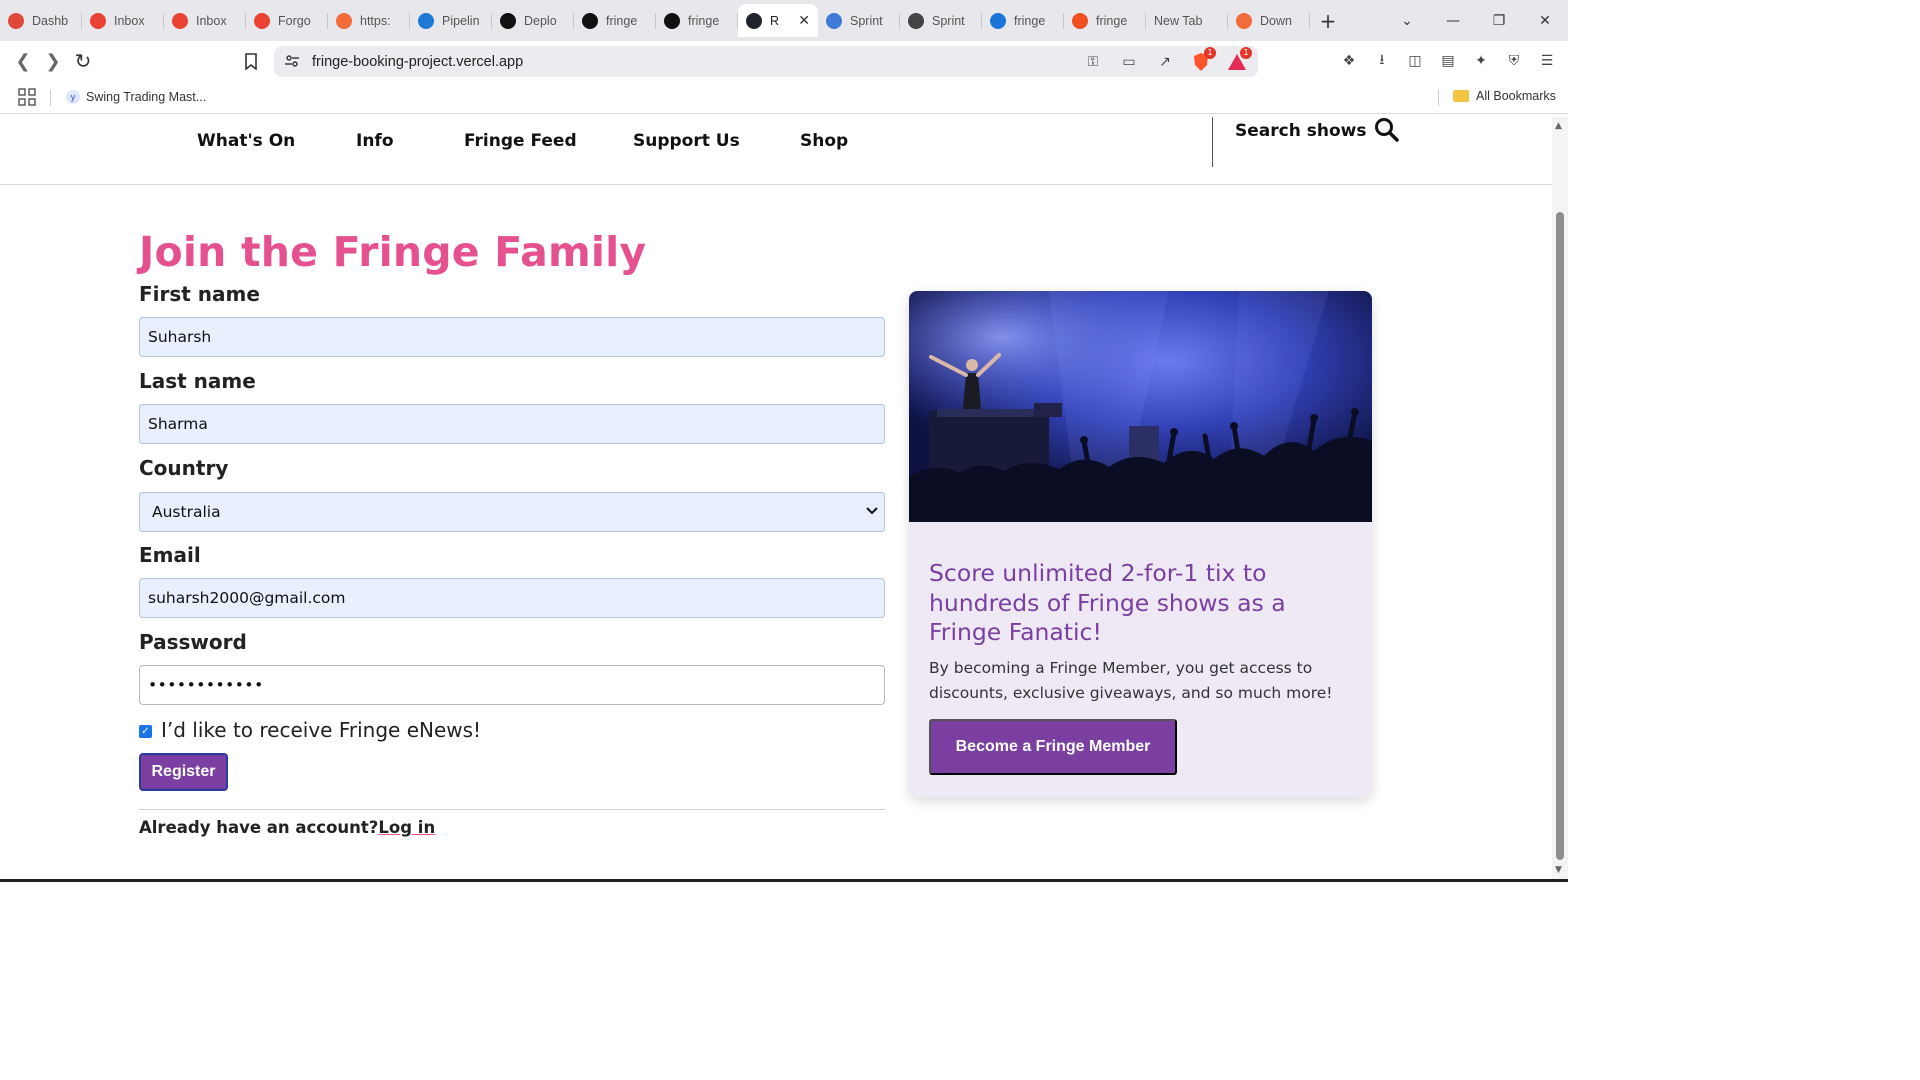 Image resolution: width=1920 pixels, height=1080 pixels. I want to click on reload-icon: ↻, so click(83, 61).